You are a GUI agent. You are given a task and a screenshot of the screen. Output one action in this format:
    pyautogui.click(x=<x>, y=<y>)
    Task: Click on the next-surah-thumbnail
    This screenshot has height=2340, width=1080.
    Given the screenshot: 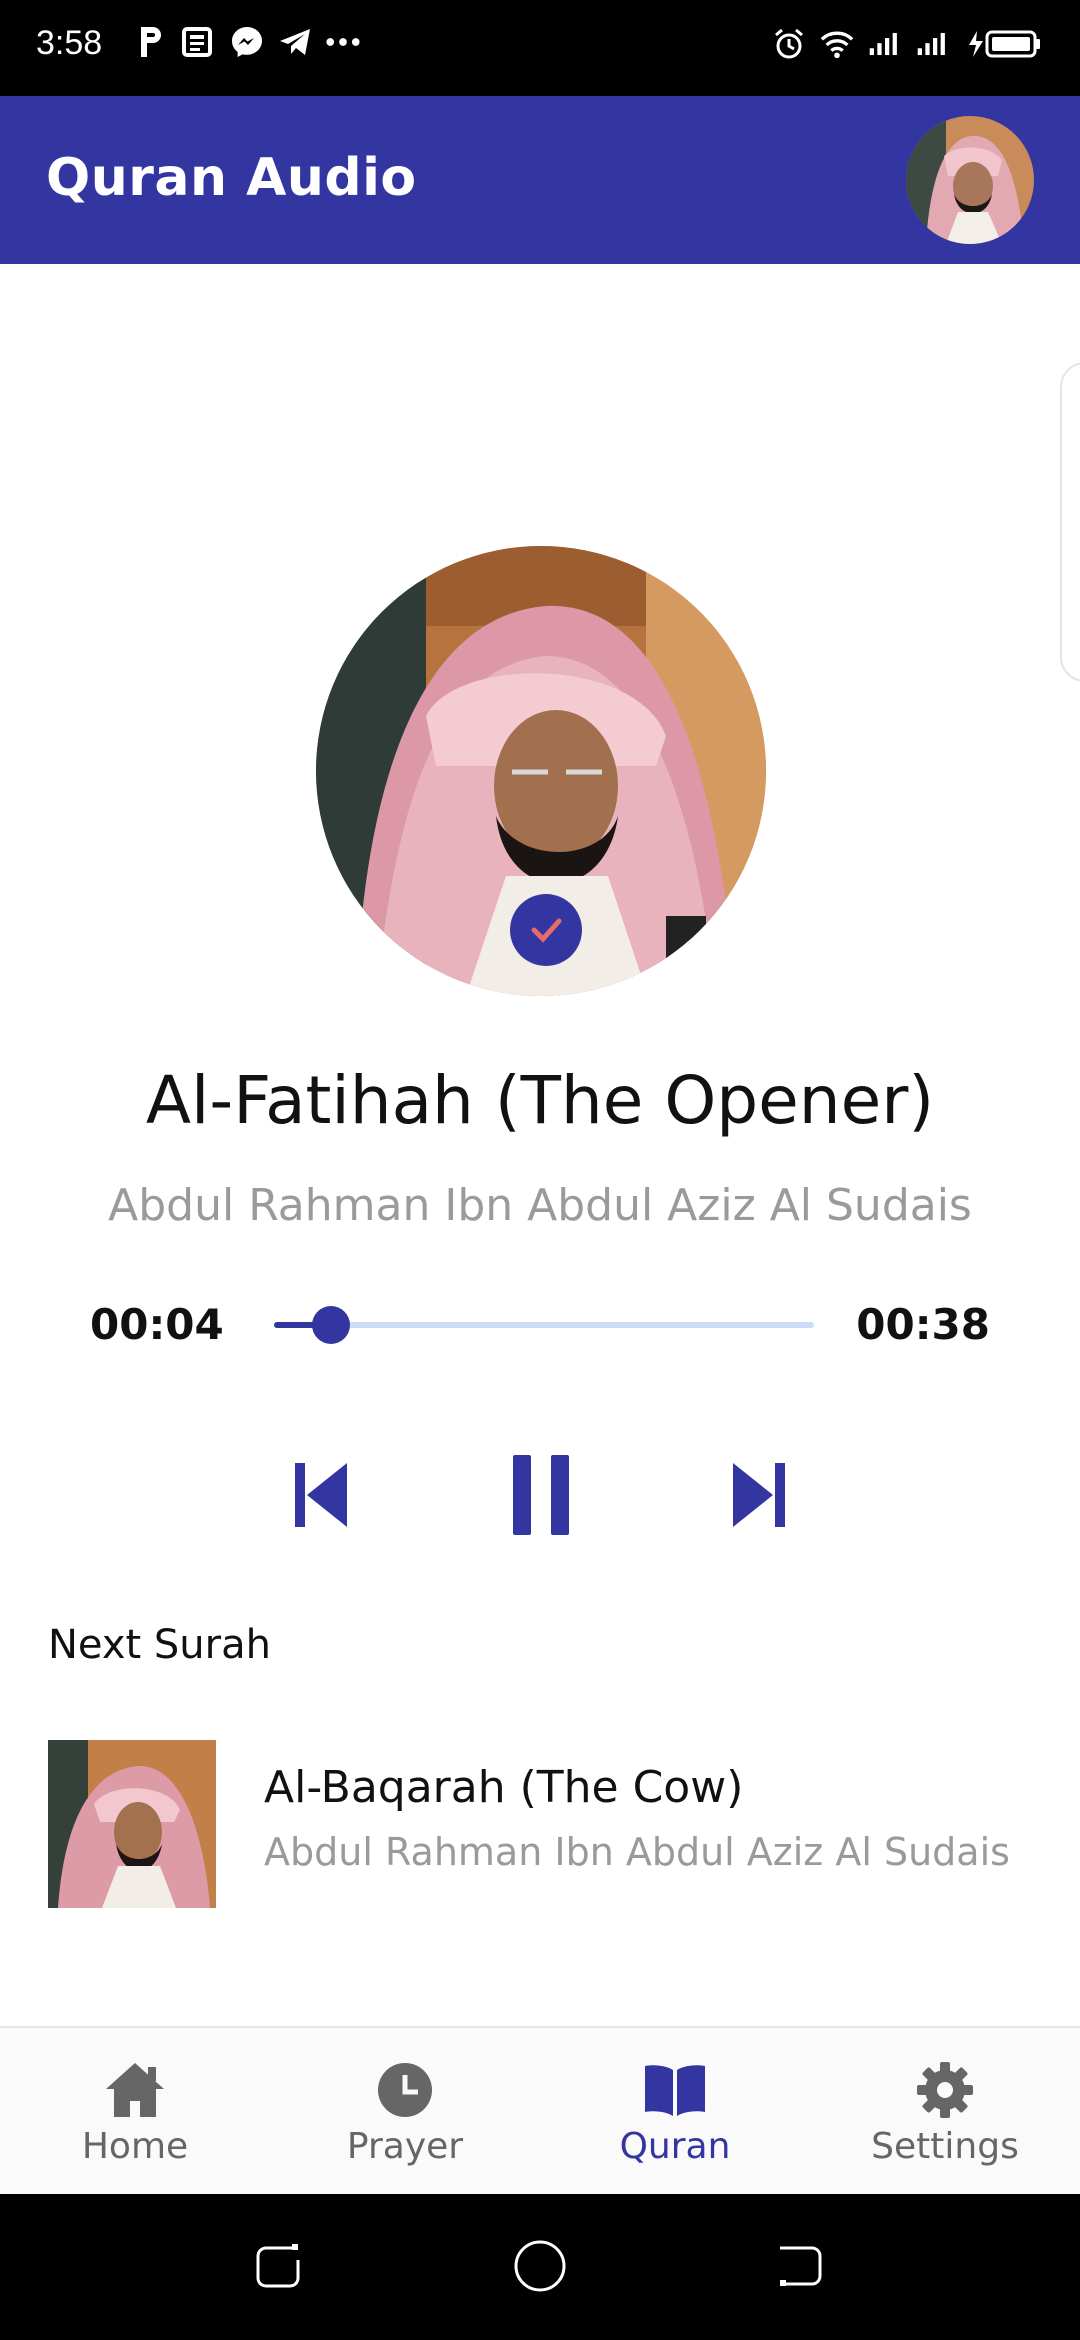 What is the action you would take?
    pyautogui.click(x=132, y=1824)
    